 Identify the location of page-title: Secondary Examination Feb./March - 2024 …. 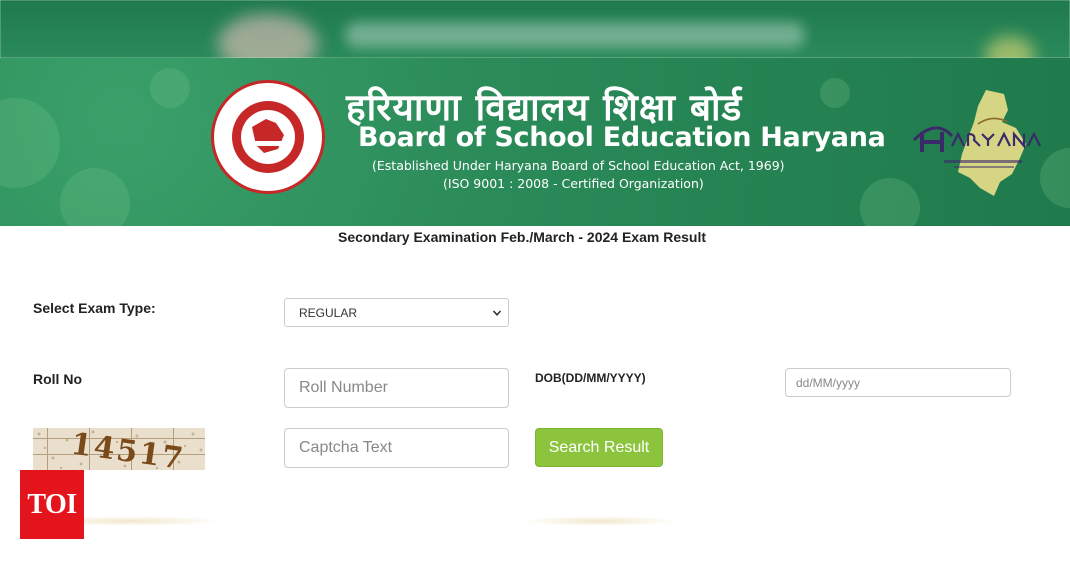
(522, 237).